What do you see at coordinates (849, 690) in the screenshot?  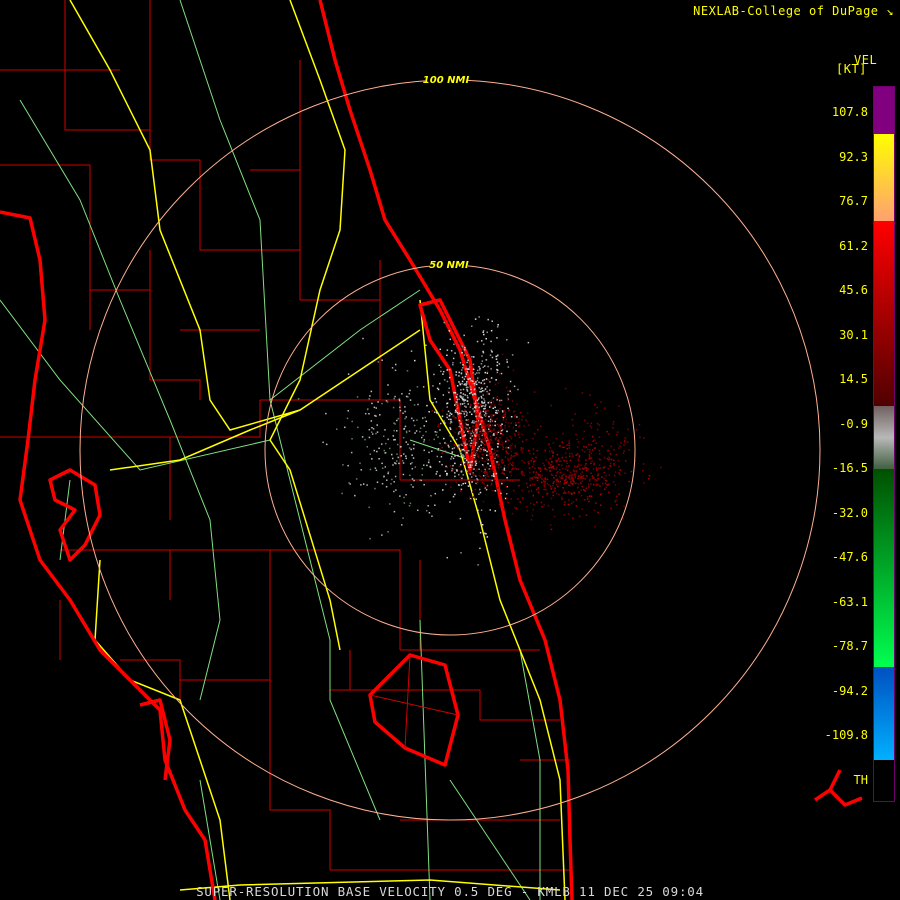 I see `legend-tick: -94.2` at bounding box center [849, 690].